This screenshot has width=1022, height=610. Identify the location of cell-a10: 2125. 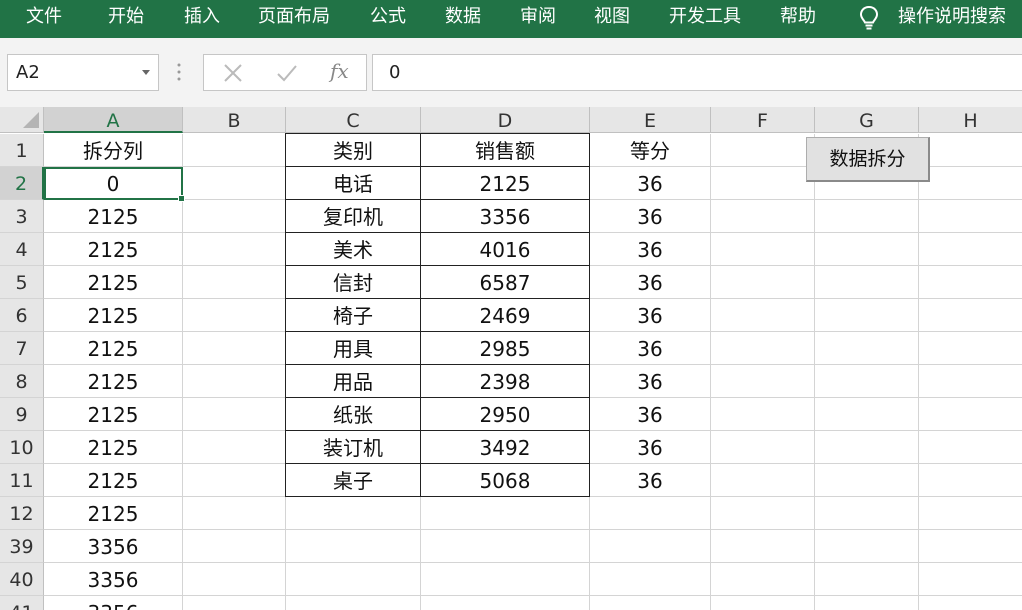
(113, 447).